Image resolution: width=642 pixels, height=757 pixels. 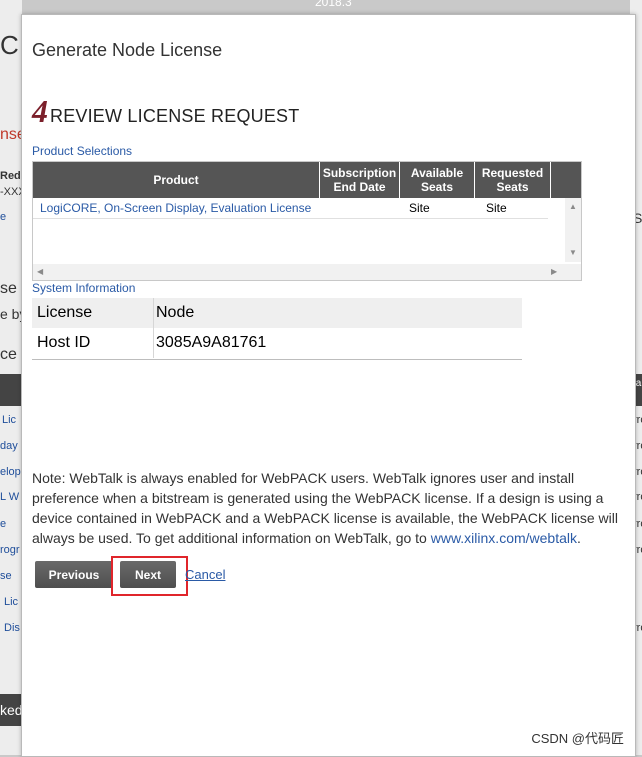 I want to click on background-fragment: rogr, so click(x=10, y=550).